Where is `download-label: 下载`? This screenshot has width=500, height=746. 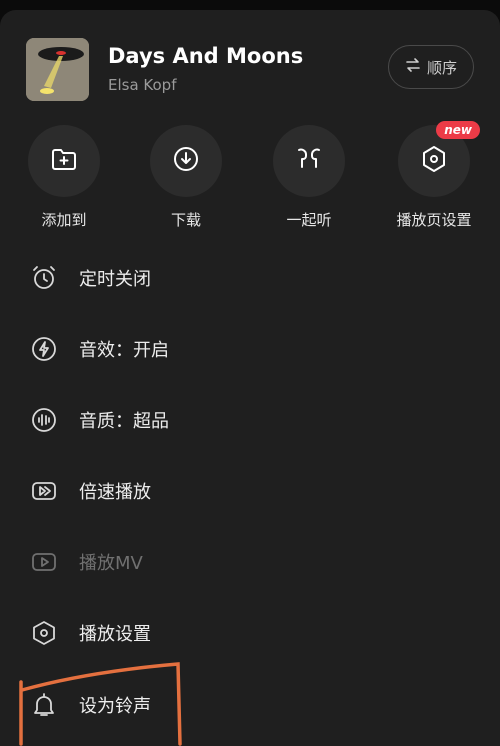
download-label: 下载 is located at coordinates (185, 220).